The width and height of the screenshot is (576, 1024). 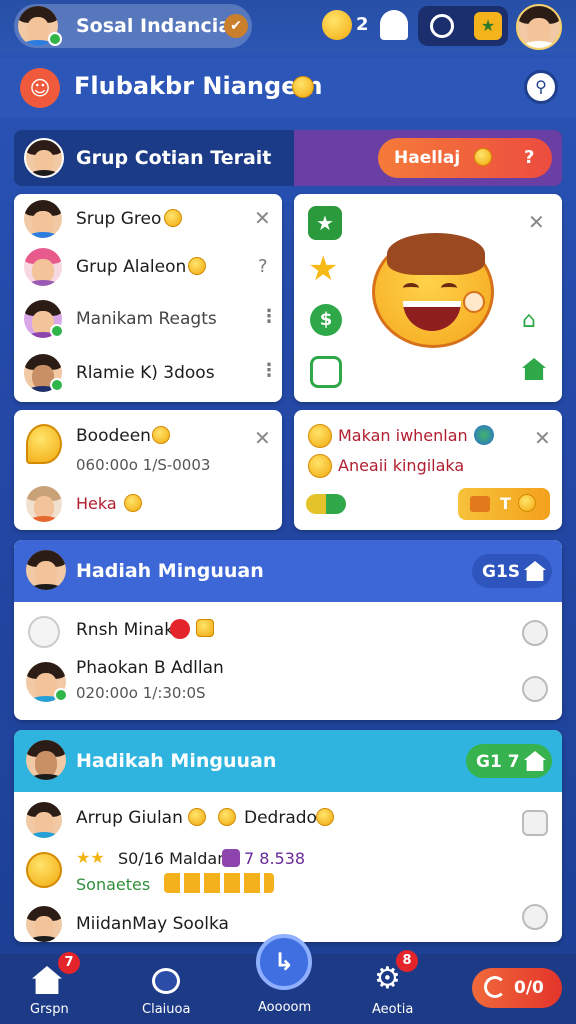 I want to click on promo-card: Makan iwhenlan ✕ Aneaii kingilaka T, so click(x=428, y=470).